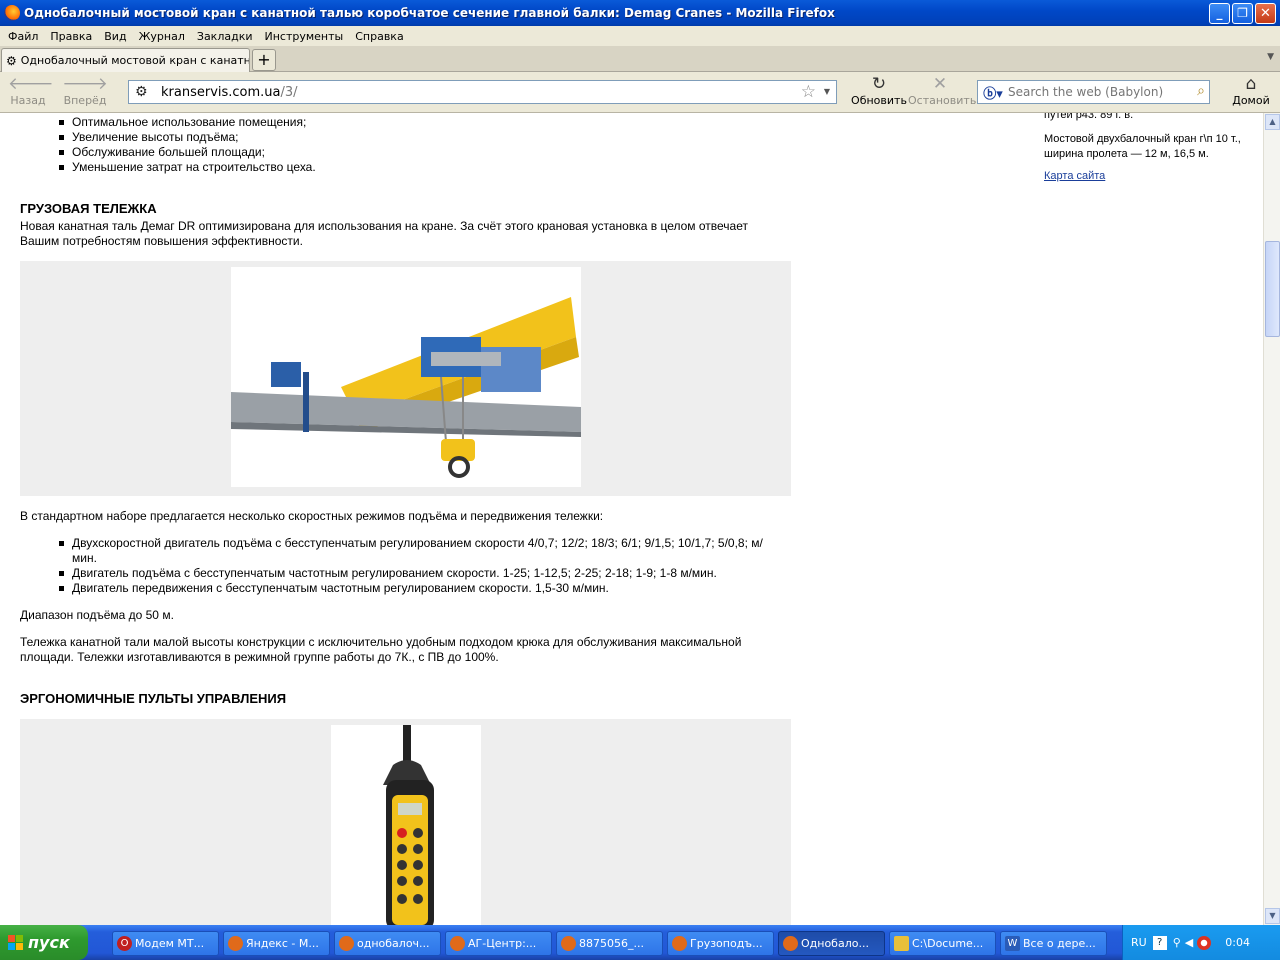  I want to click on menu-tools: Инструменты, so click(304, 36).